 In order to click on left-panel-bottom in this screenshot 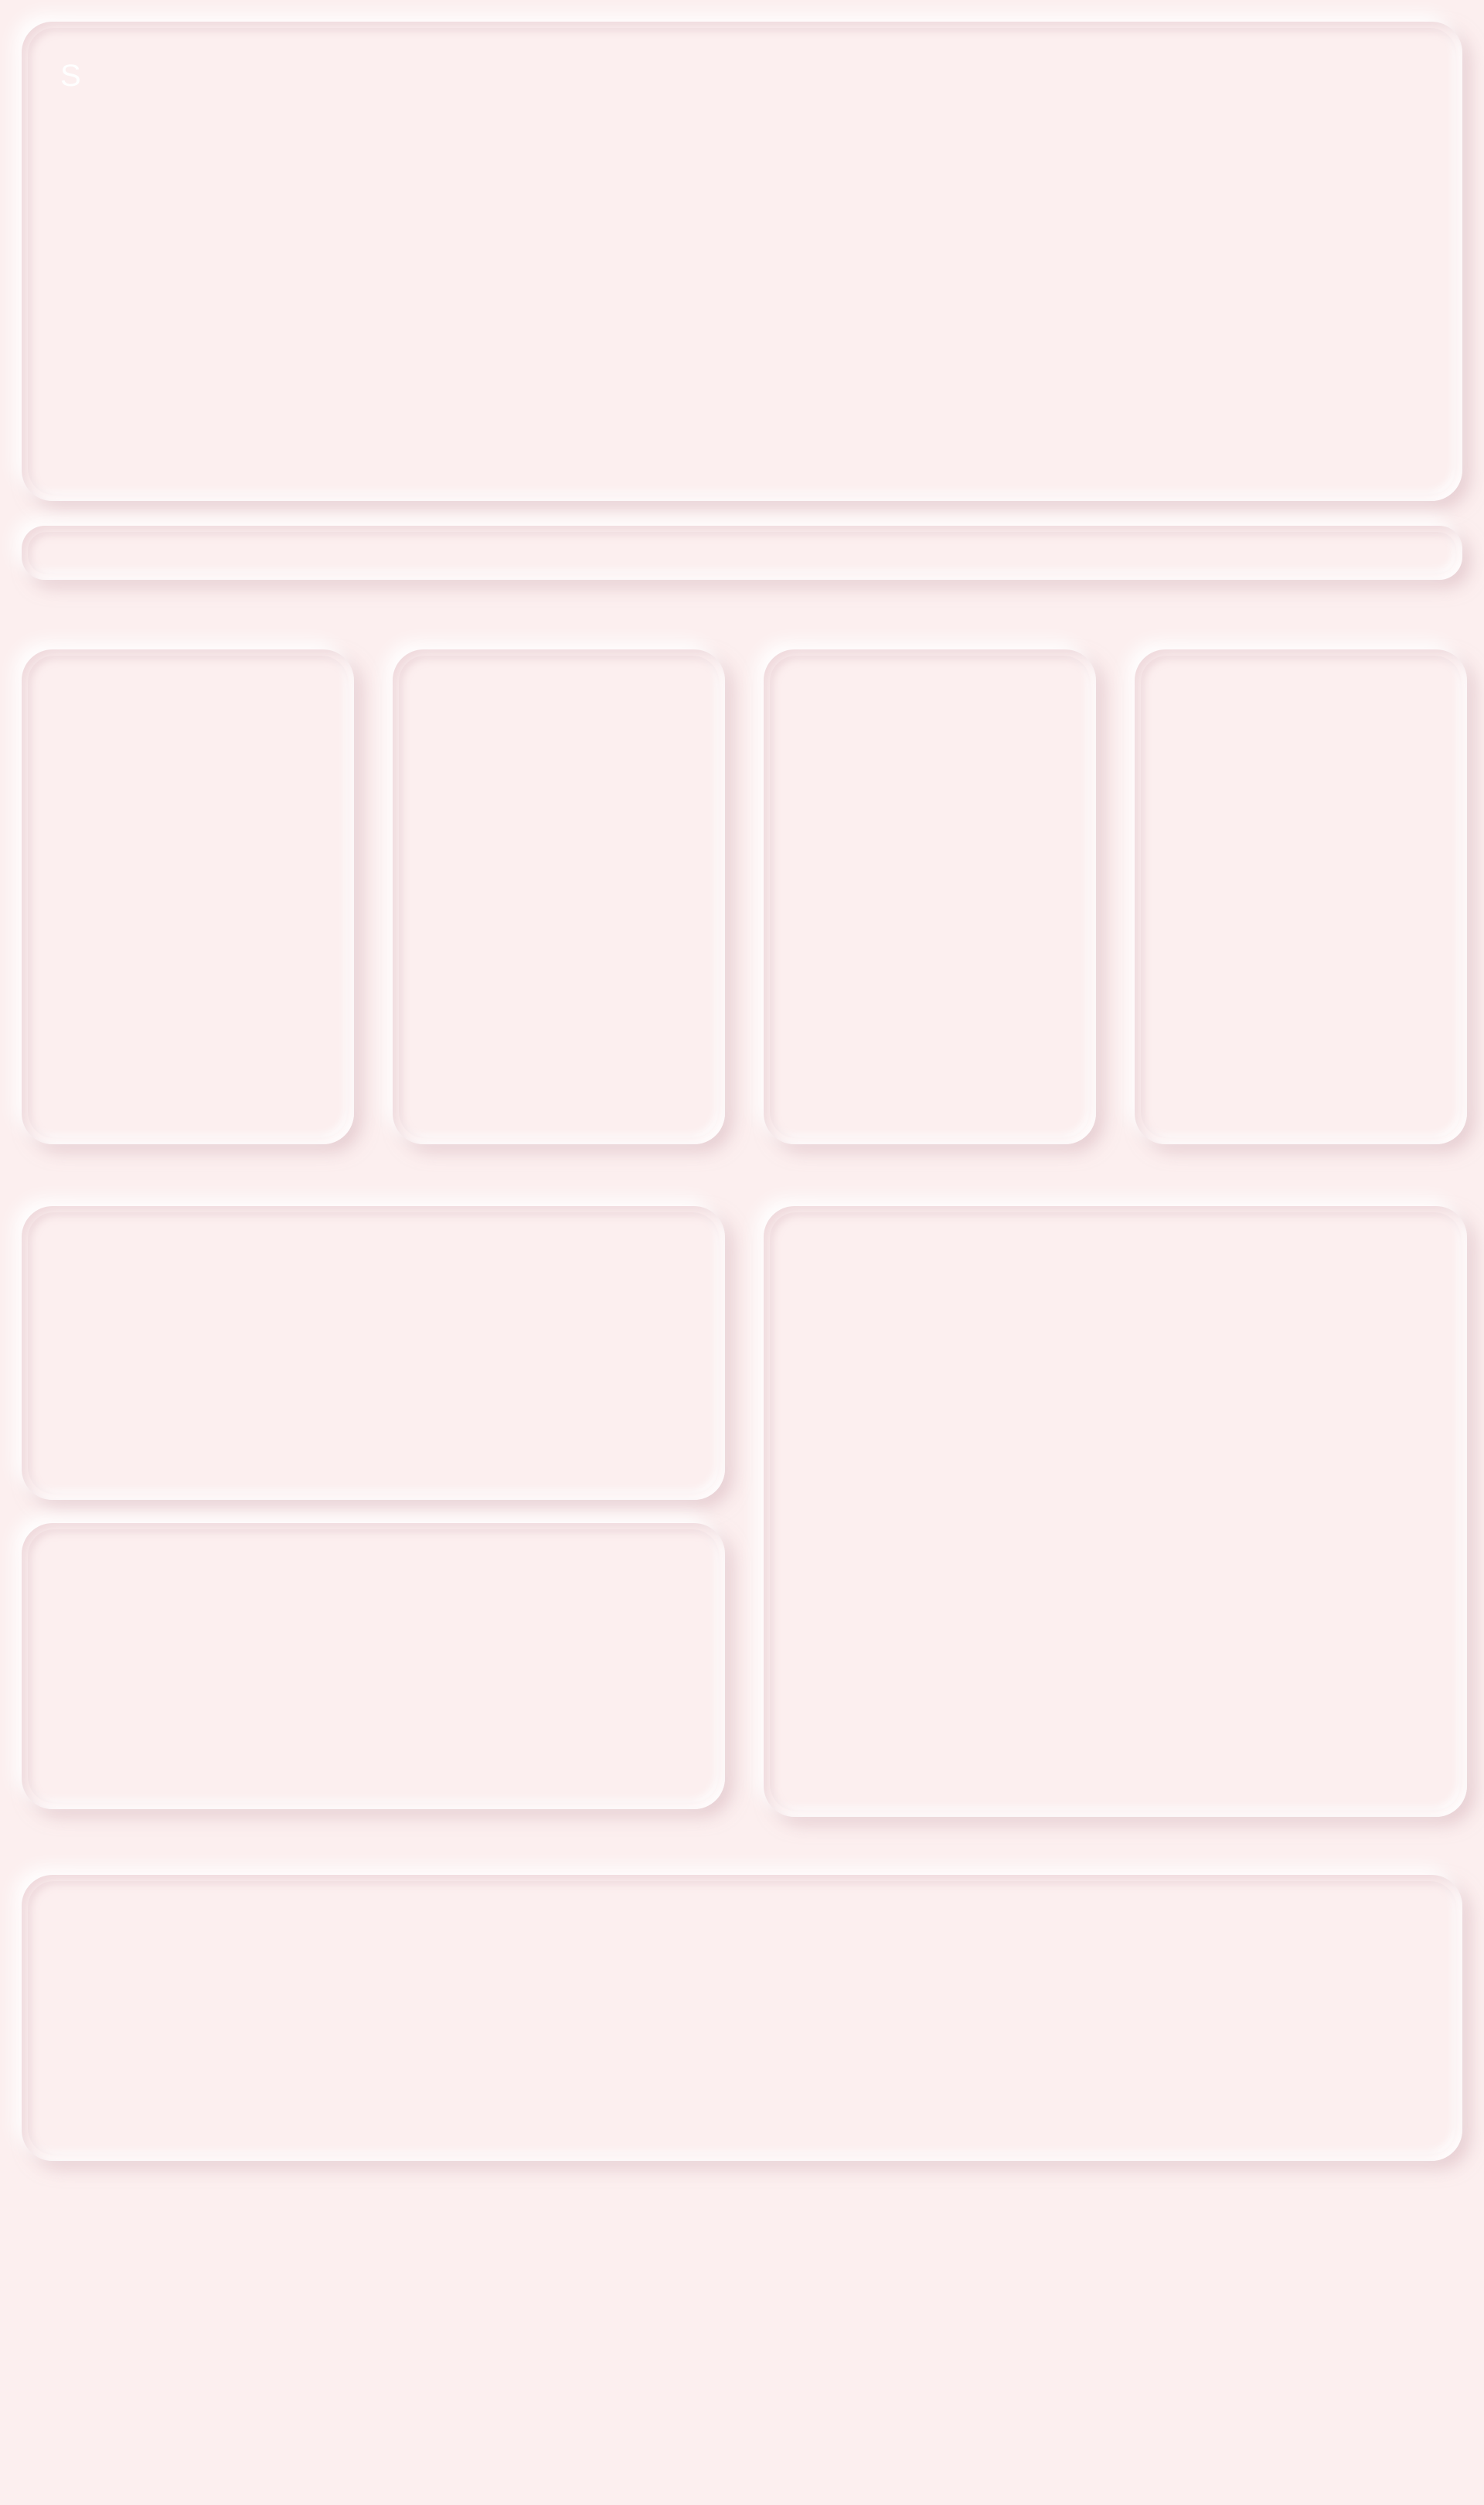, I will do `click(373, 1666)`.